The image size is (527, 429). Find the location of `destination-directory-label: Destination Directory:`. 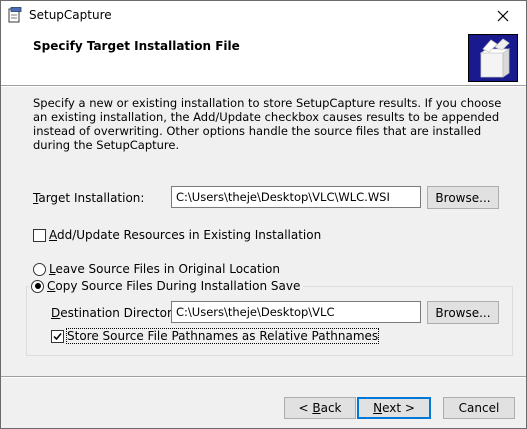

destination-directory-label: Destination Directory: is located at coordinates (116, 313).